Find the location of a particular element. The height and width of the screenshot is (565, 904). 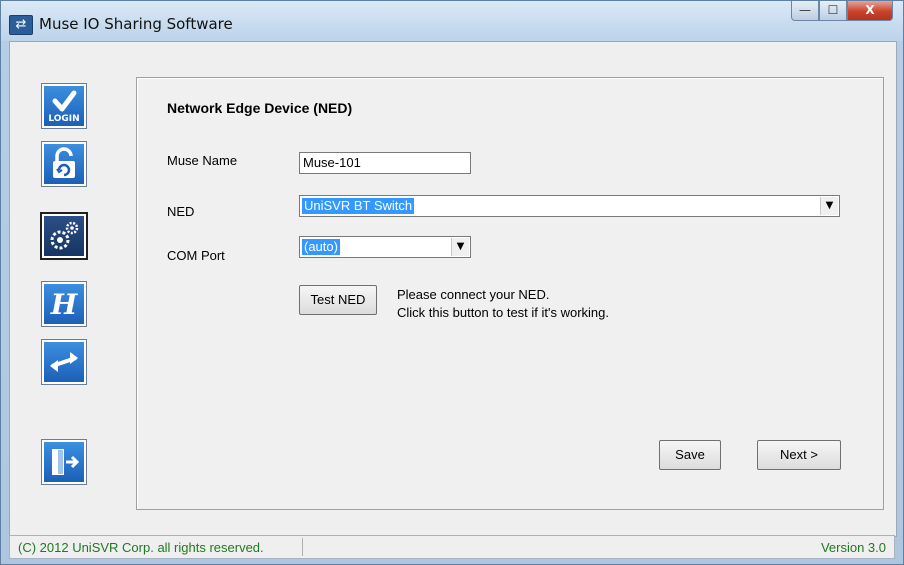

next-button: Next > is located at coordinates (799, 455).